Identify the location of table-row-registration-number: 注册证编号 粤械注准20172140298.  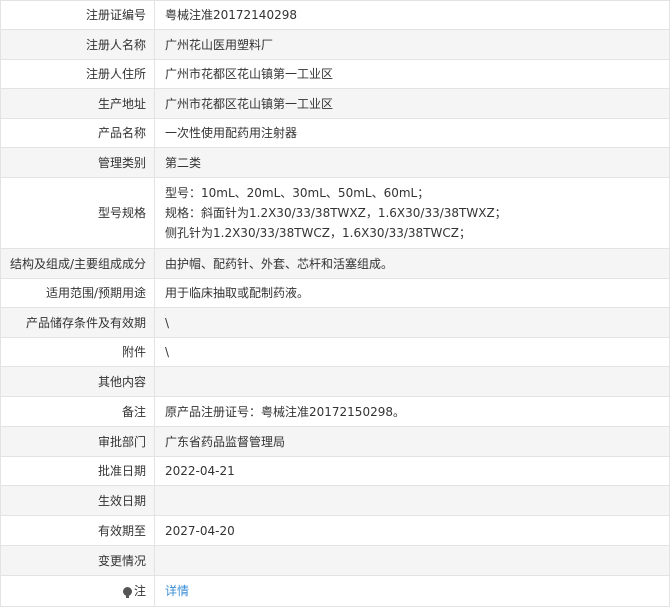
(335, 15).